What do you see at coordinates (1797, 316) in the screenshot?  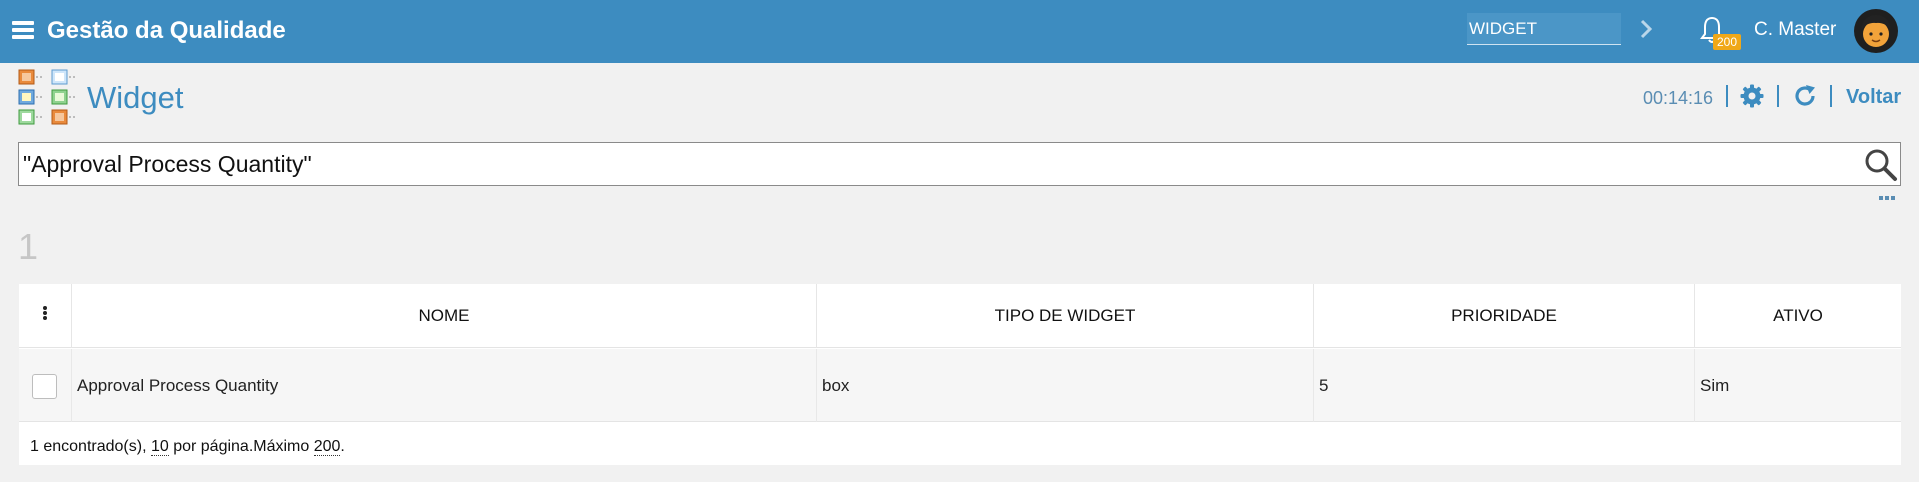 I see `column-header-ativo: ATIVO` at bounding box center [1797, 316].